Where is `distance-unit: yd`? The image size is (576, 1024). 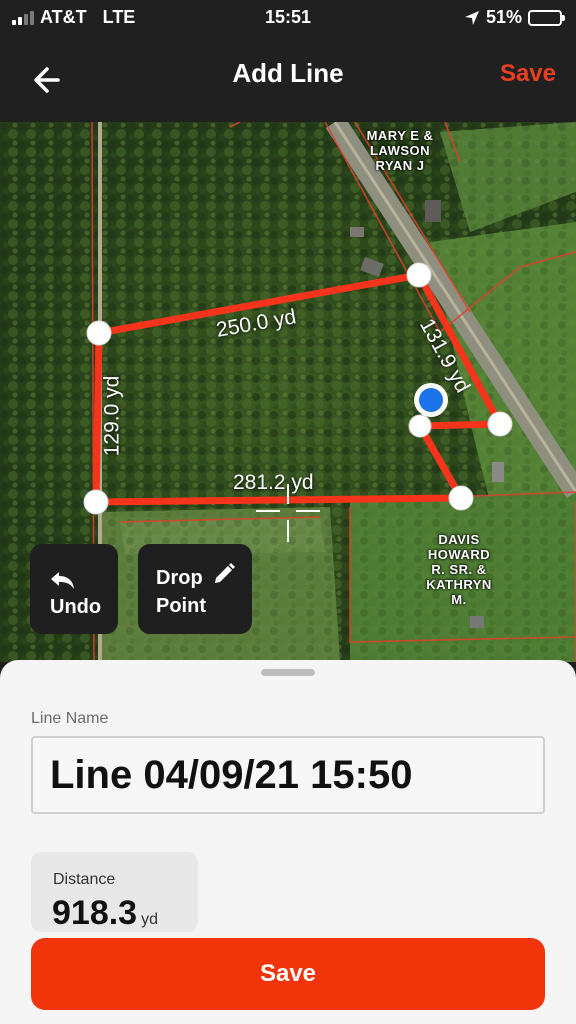
distance-unit: yd is located at coordinates (149, 919).